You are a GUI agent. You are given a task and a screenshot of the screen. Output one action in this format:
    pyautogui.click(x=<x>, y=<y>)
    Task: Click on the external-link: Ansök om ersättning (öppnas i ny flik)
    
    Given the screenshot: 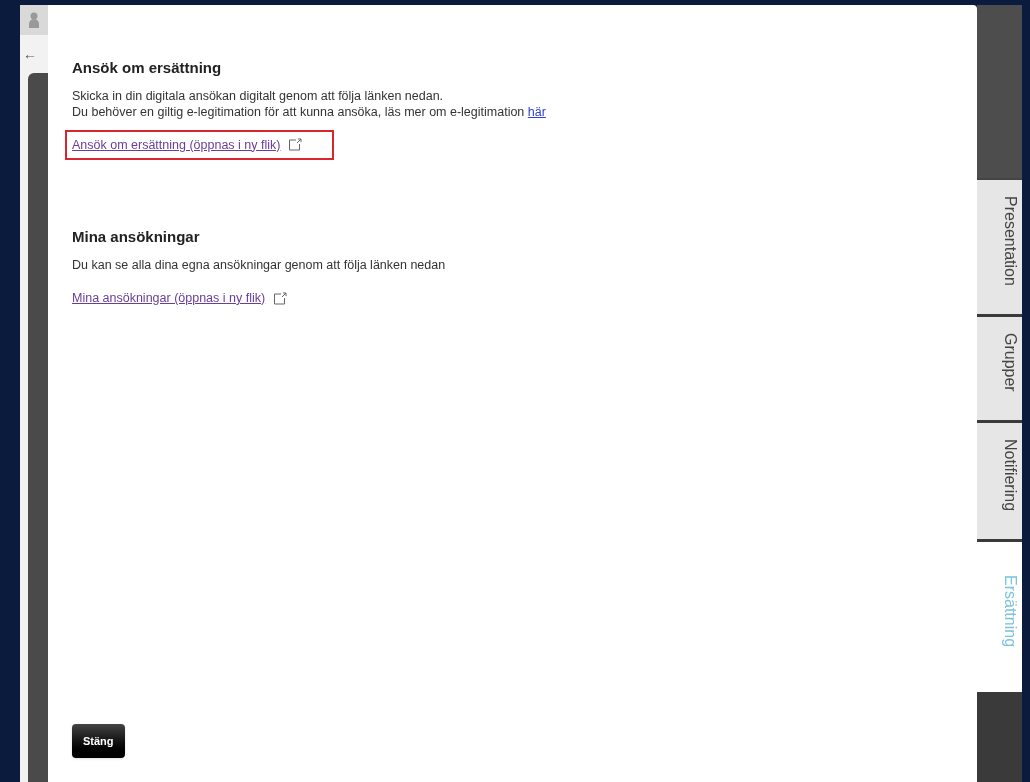 What is the action you would take?
    pyautogui.click(x=176, y=145)
    